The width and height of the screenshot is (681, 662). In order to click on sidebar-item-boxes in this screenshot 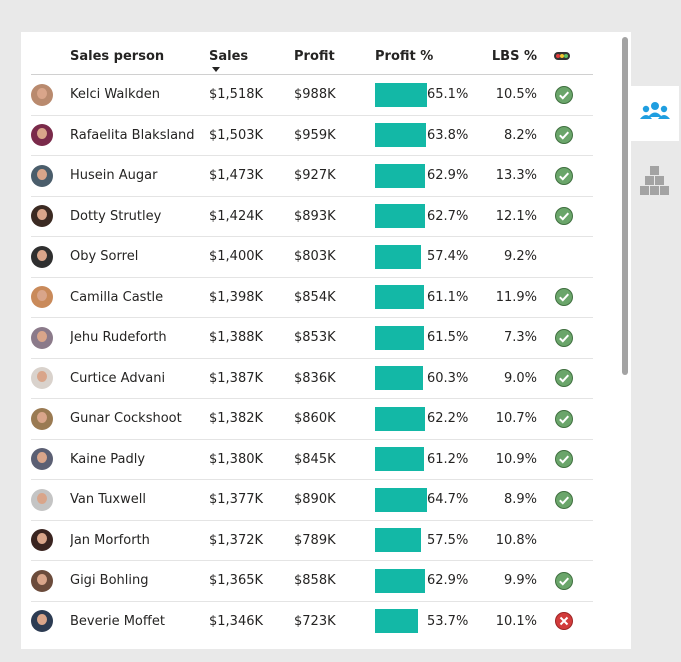, I will do `click(655, 177)`.